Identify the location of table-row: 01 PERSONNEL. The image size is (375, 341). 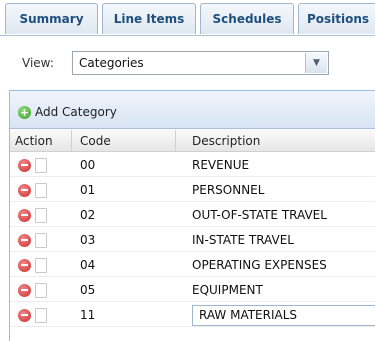
(192, 190).